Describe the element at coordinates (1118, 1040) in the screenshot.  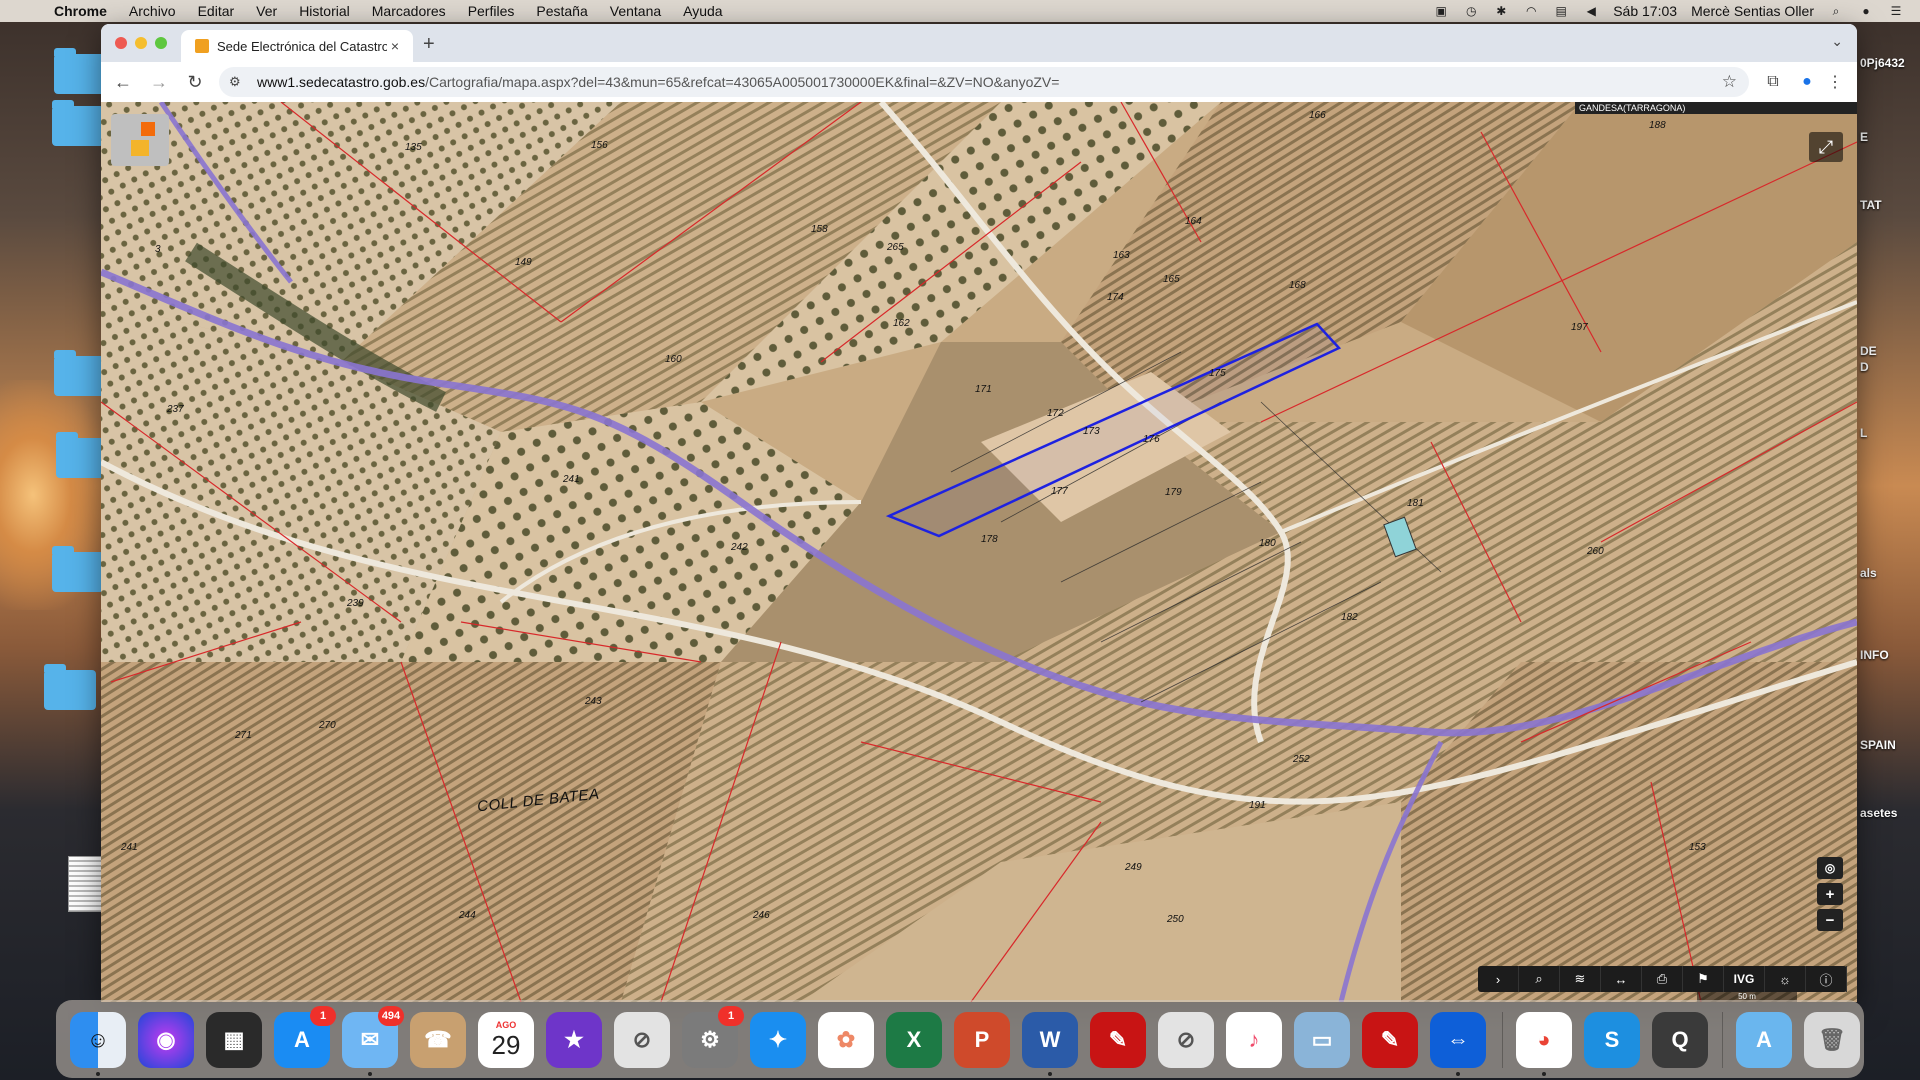
I see `acrobat-icon: ✎` at that location.